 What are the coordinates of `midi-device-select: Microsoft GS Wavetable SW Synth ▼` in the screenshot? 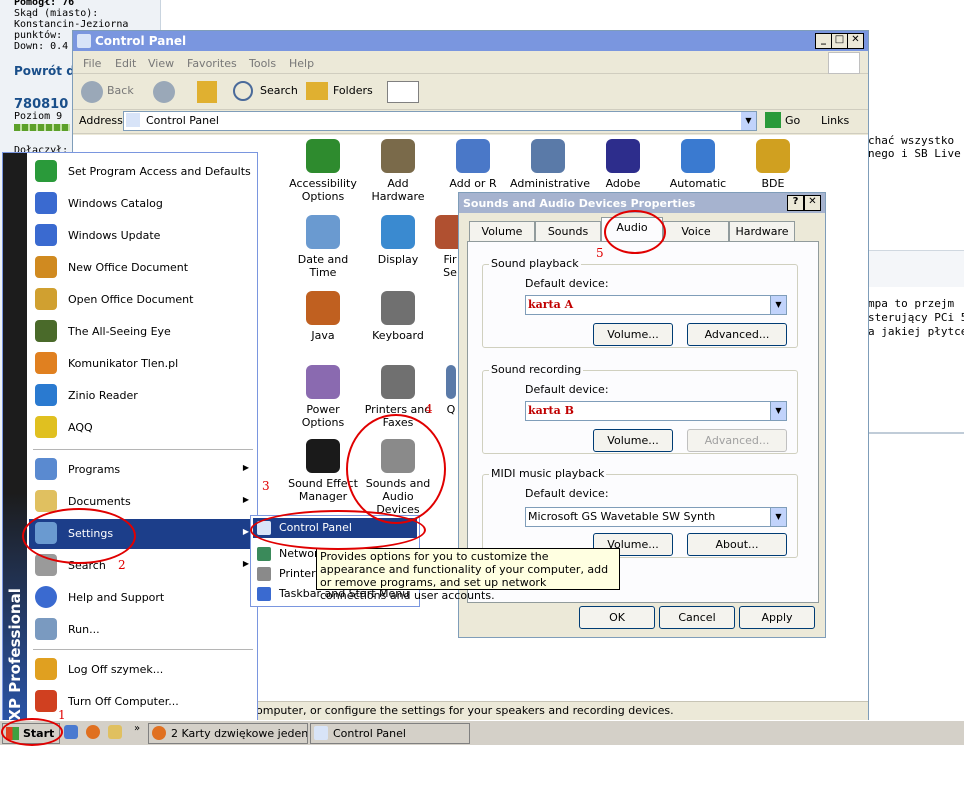 It's located at (656, 517).